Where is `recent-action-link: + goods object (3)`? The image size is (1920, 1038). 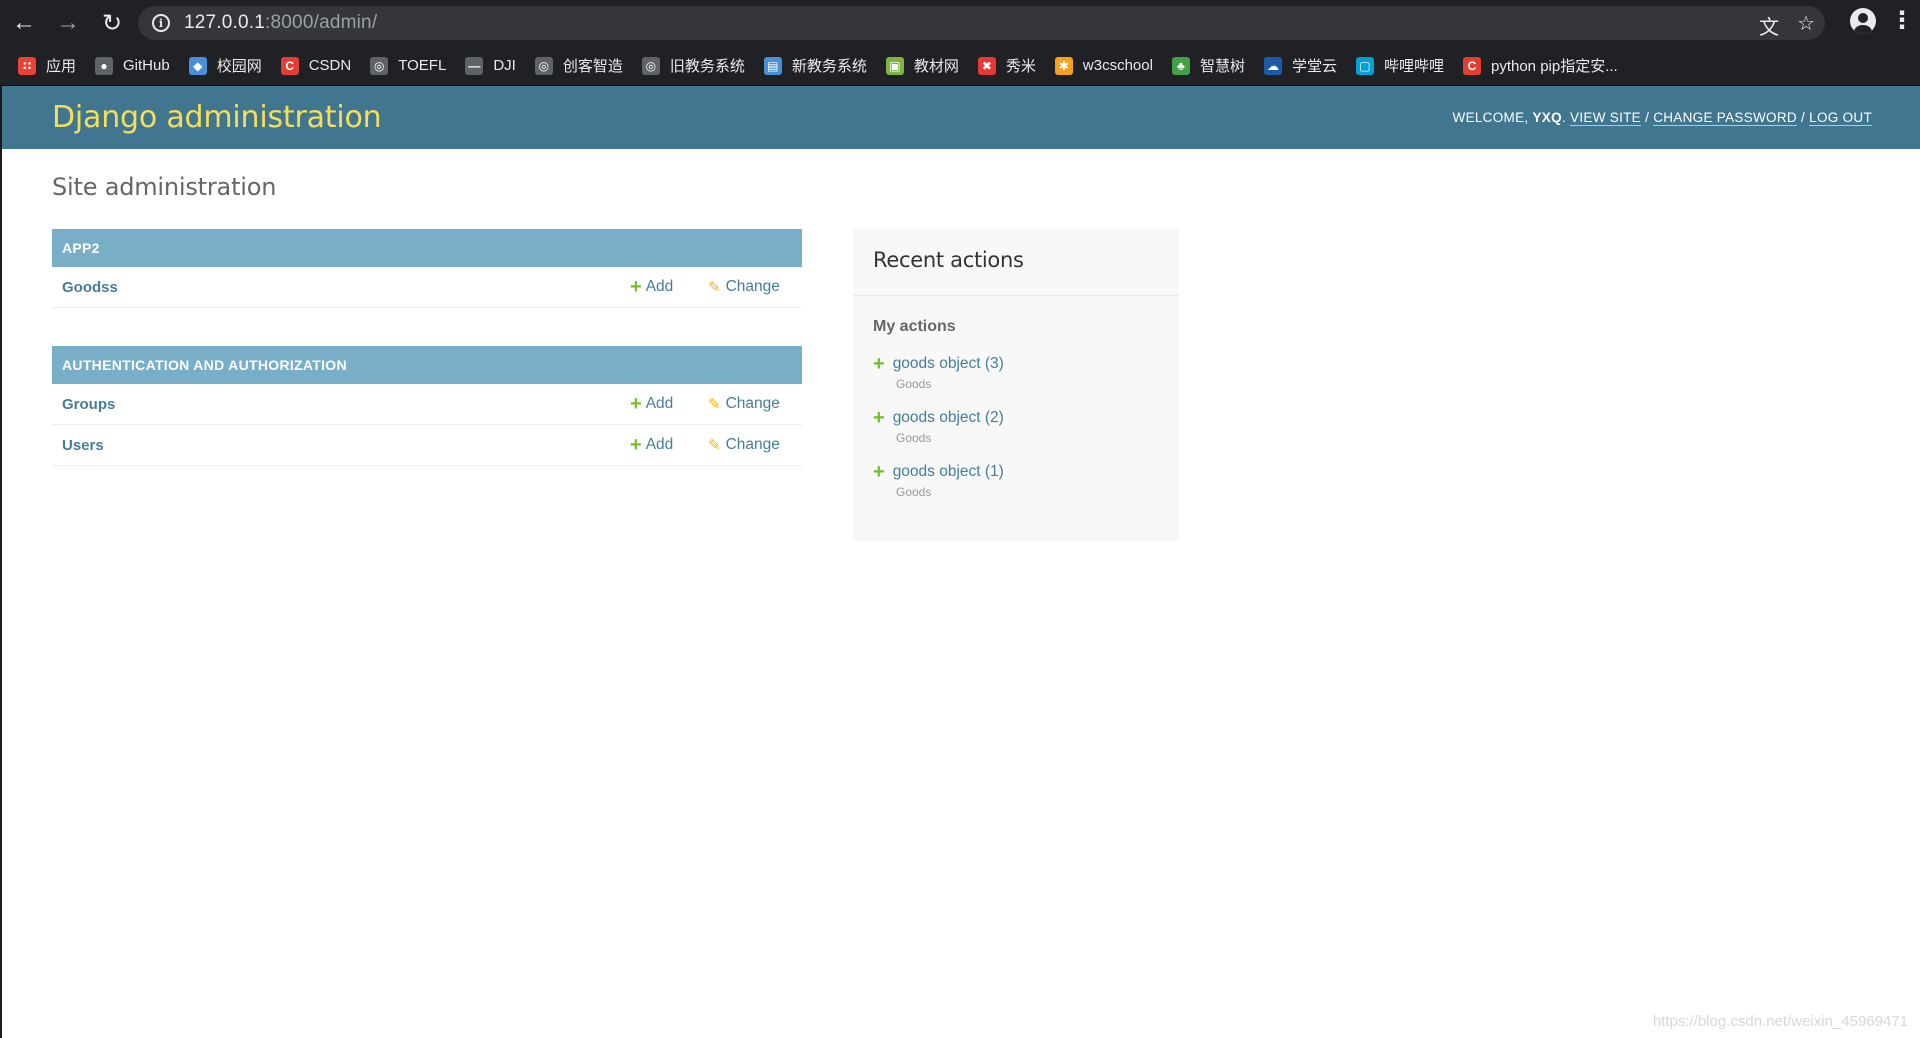 recent-action-link: + goods object (3) is located at coordinates (1026, 364).